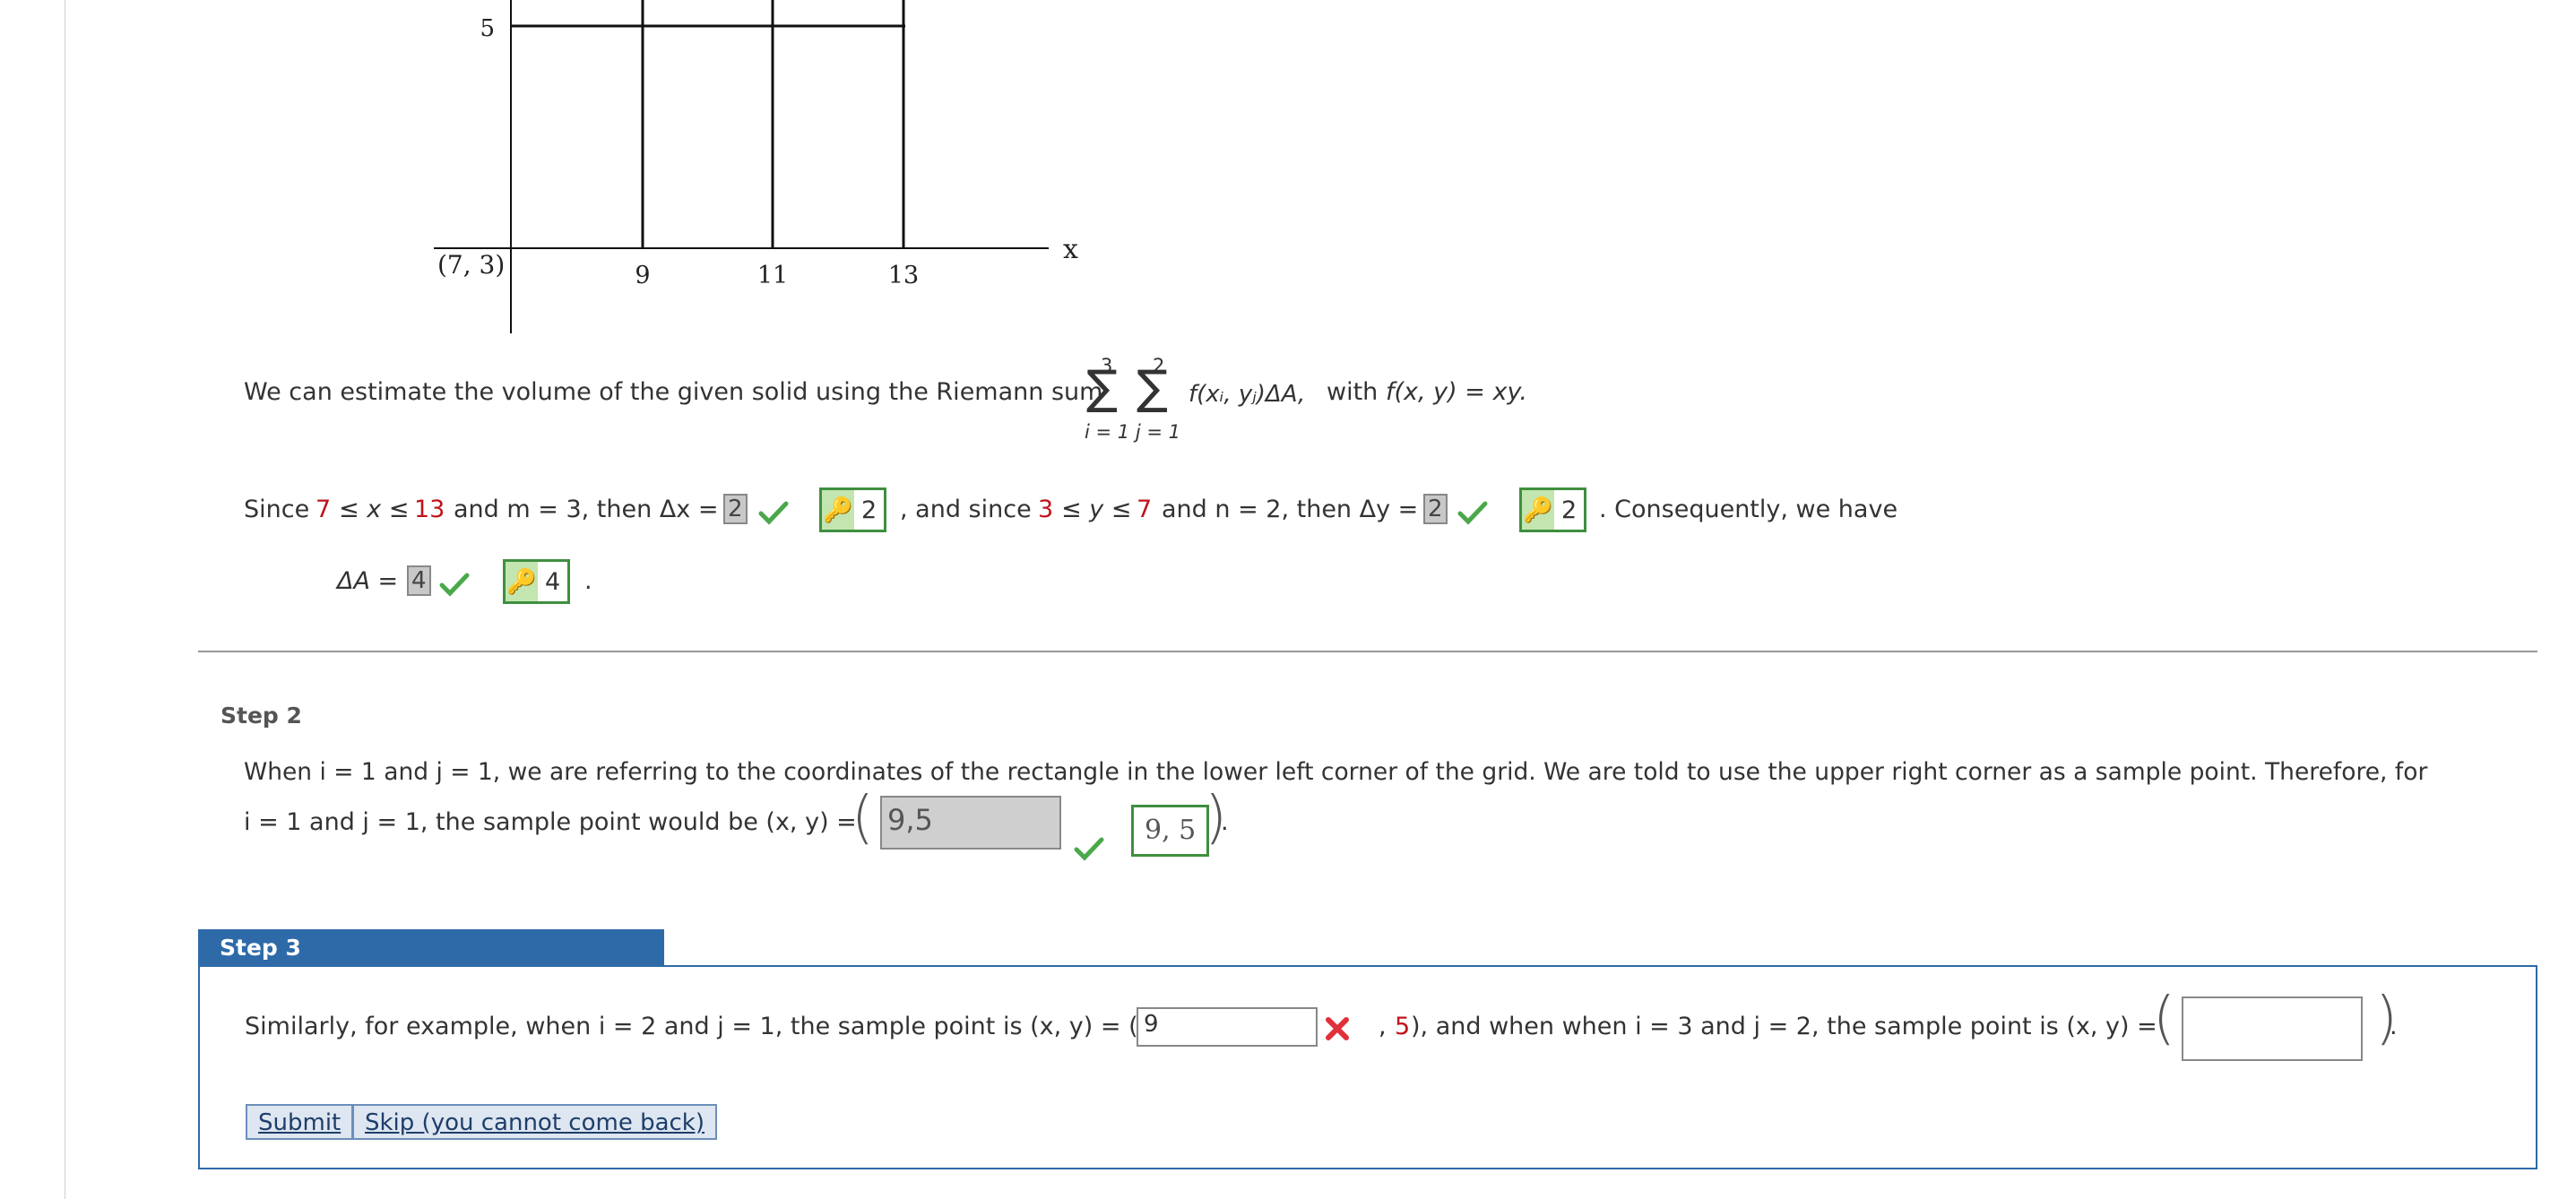 This screenshot has height=1199, width=2576. Describe the element at coordinates (1132, 432) in the screenshot. I see `sum-lower-bounds: i = 1 j = 1` at that location.